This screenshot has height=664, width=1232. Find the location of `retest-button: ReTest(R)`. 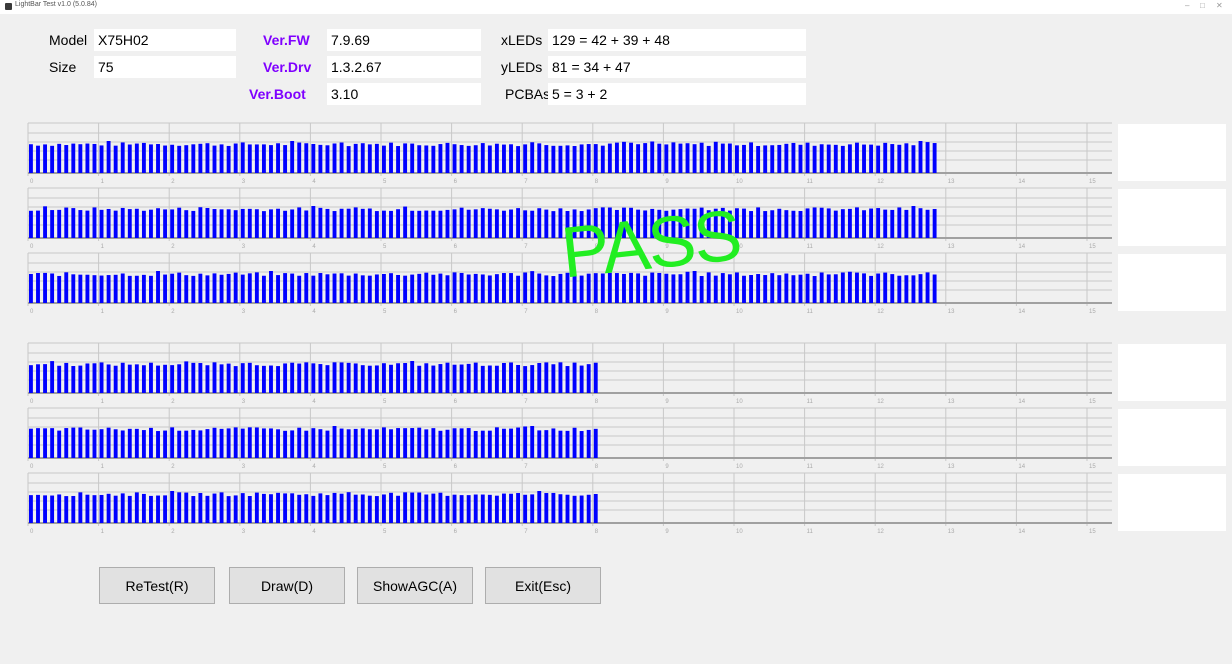

retest-button: ReTest(R) is located at coordinates (157, 585).